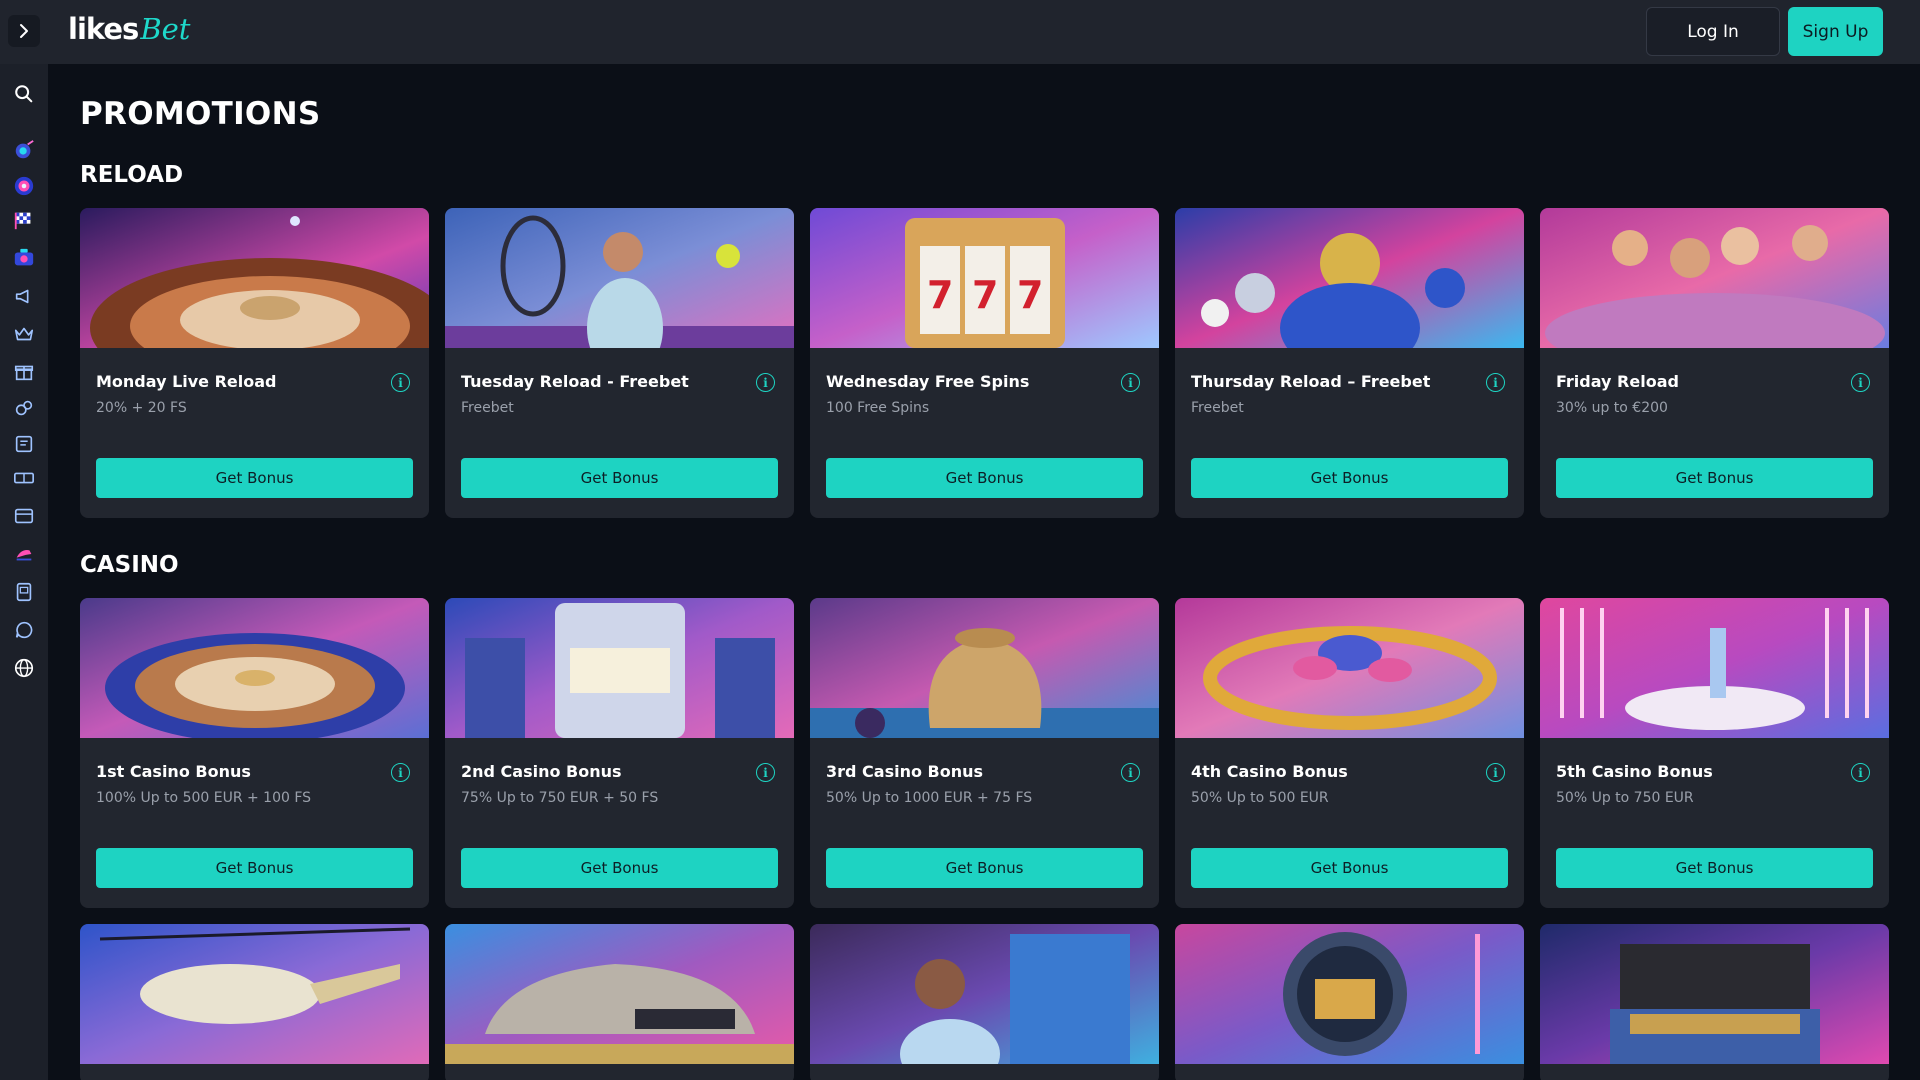 This screenshot has height=1080, width=1920. What do you see at coordinates (24, 334) in the screenshot?
I see `crown-icon` at bounding box center [24, 334].